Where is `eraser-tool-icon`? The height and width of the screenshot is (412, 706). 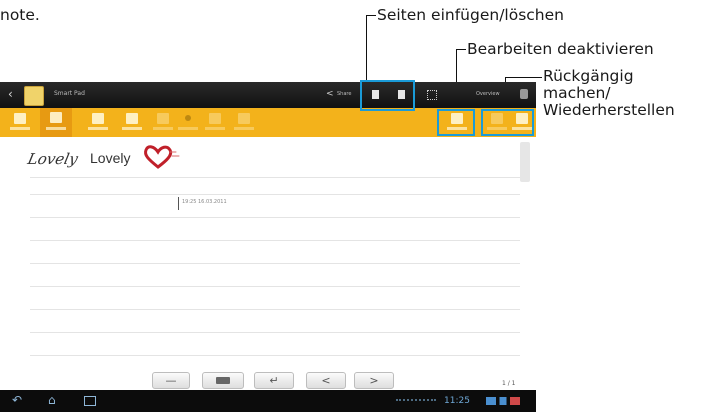 eraser-tool-icon is located at coordinates (215, 123).